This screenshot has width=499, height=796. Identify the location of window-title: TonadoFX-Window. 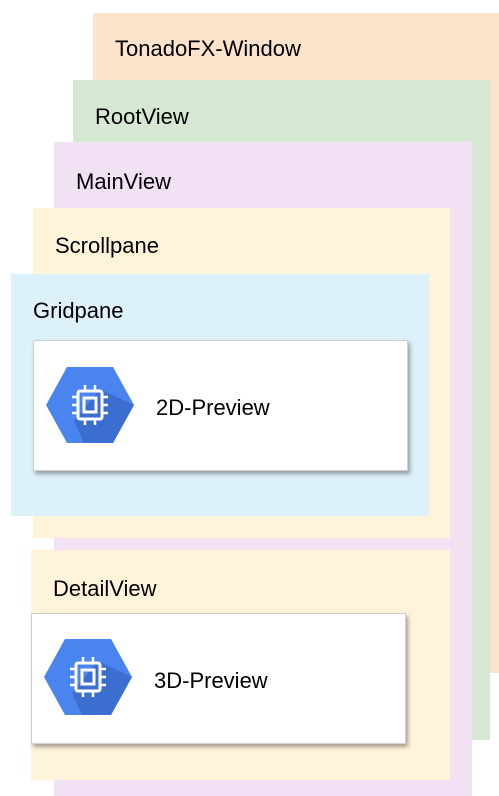
(208, 48).